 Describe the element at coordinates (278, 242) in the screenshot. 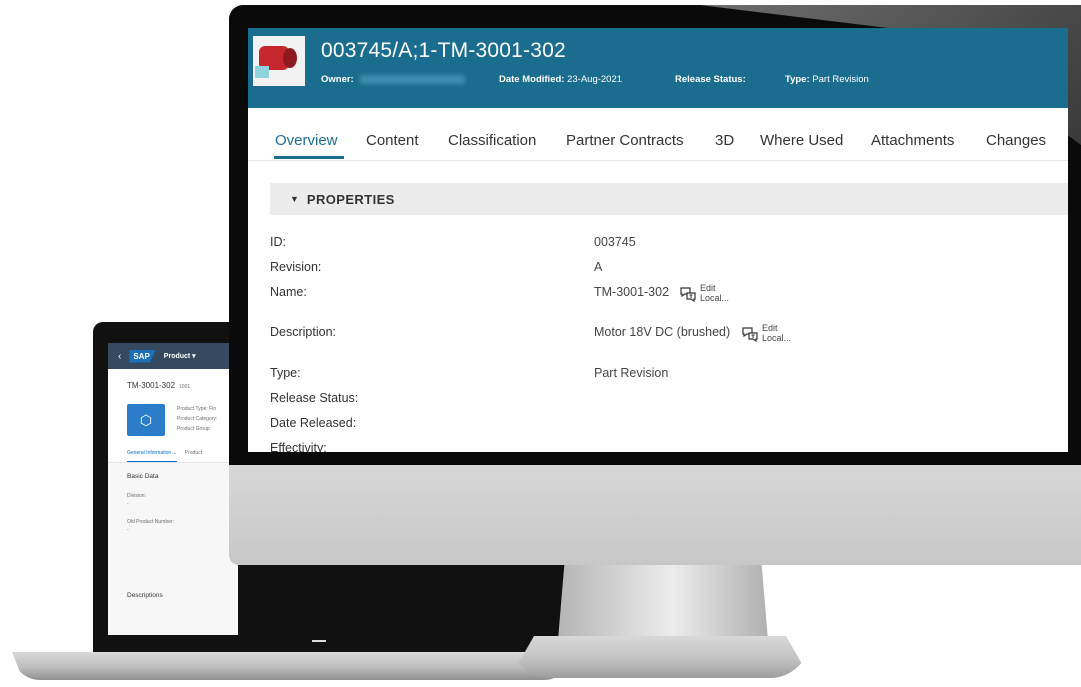

I see `property-label-id: ID:` at that location.